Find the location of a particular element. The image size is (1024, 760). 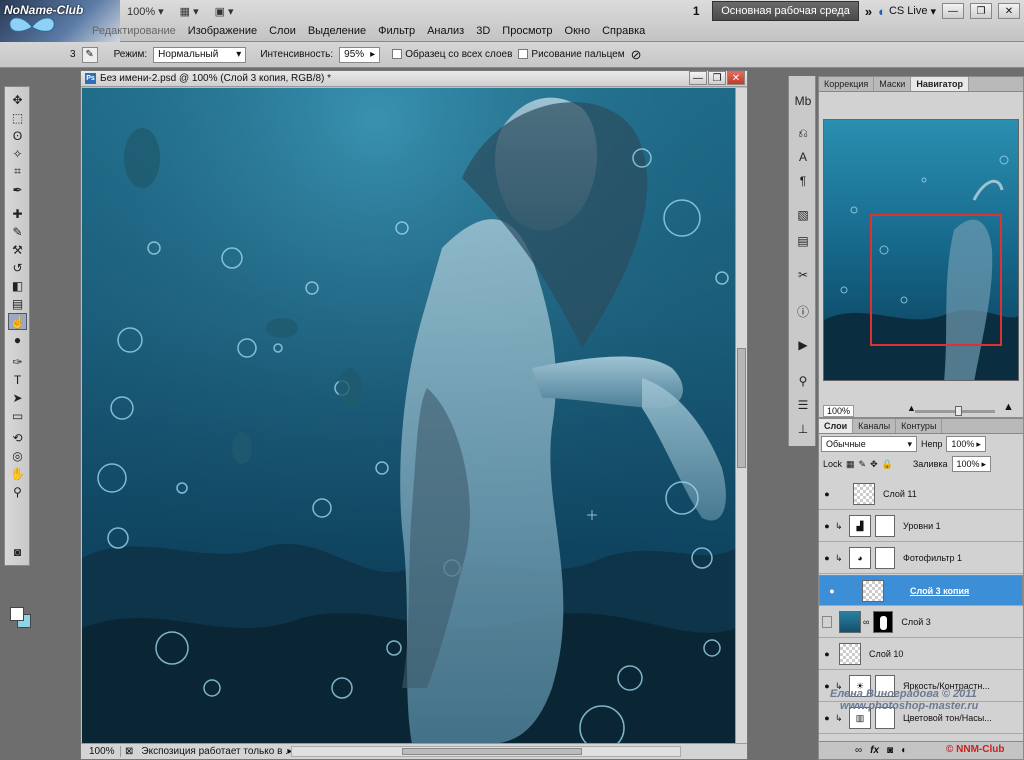

eraser-tool-icon: ◧ is located at coordinates (17, 285).